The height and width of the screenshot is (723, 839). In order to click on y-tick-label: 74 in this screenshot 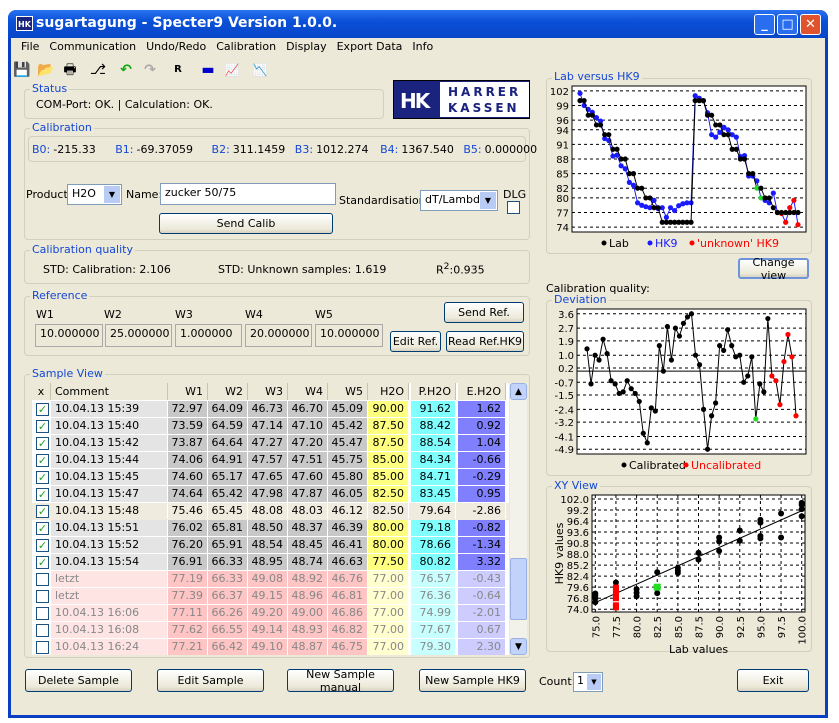, I will do `click(562, 228)`.